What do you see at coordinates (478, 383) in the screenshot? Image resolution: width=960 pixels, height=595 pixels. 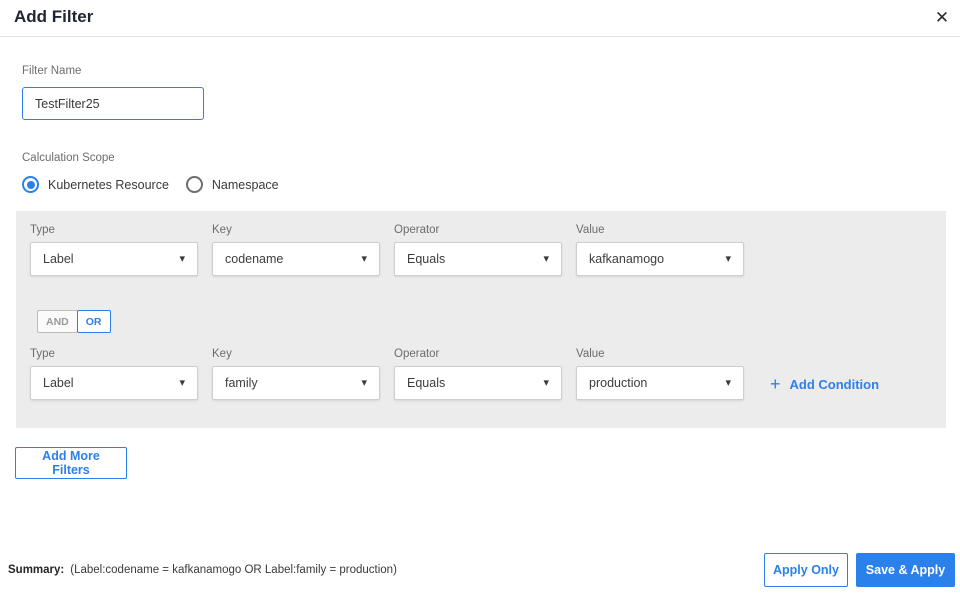 I see `condition-2-operator-select: Equals ▾` at bounding box center [478, 383].